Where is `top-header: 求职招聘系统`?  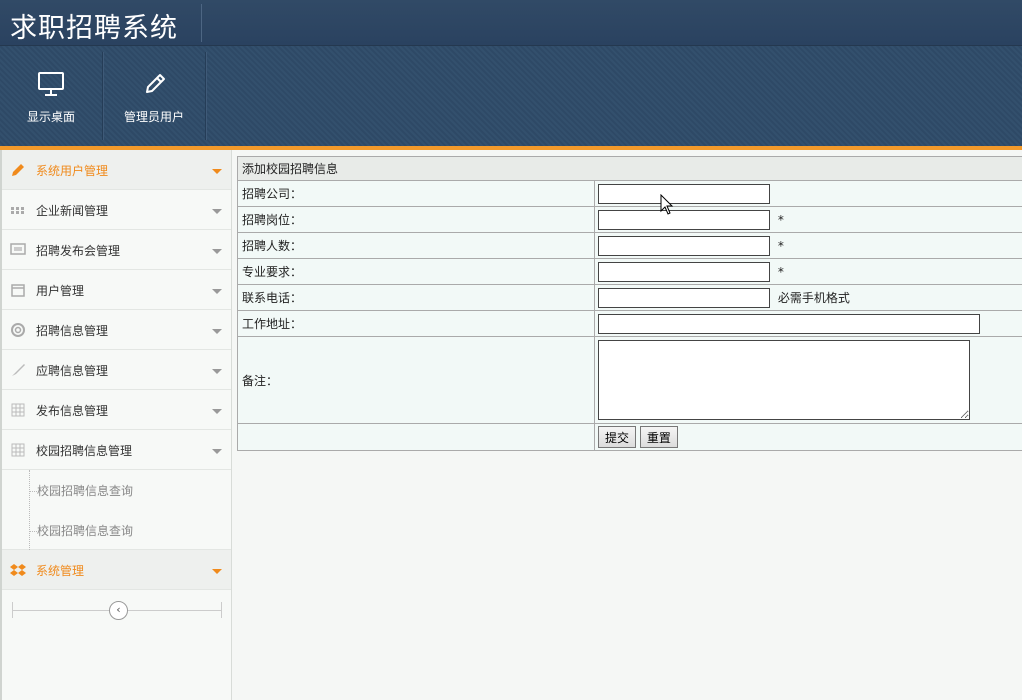
top-header: 求职招聘系统 is located at coordinates (511, 23).